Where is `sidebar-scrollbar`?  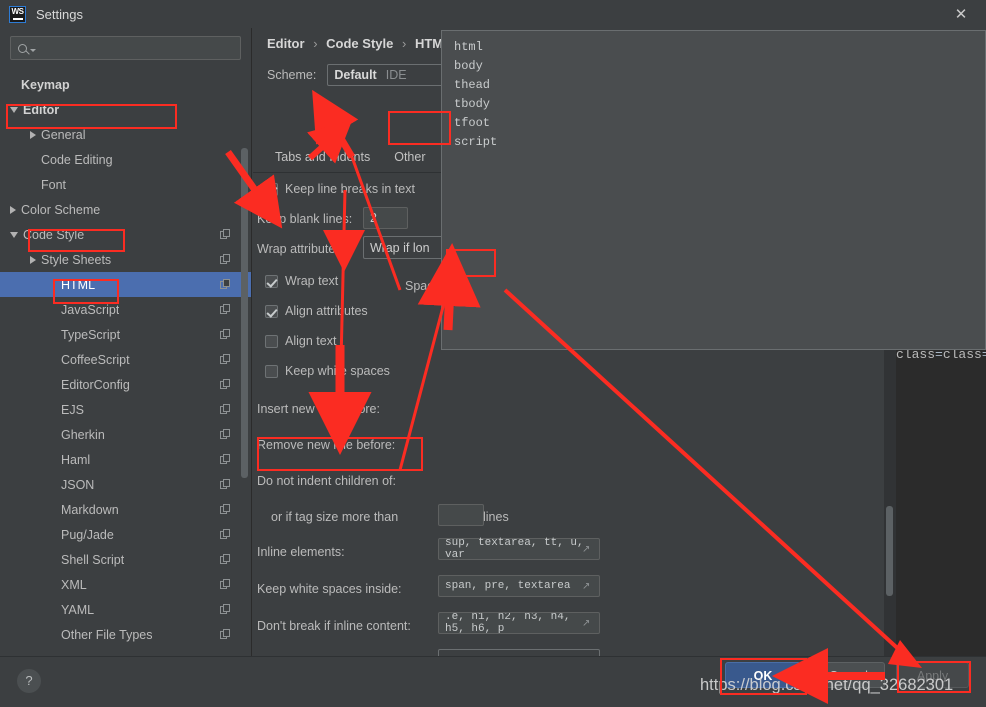 sidebar-scrollbar is located at coordinates (244, 313).